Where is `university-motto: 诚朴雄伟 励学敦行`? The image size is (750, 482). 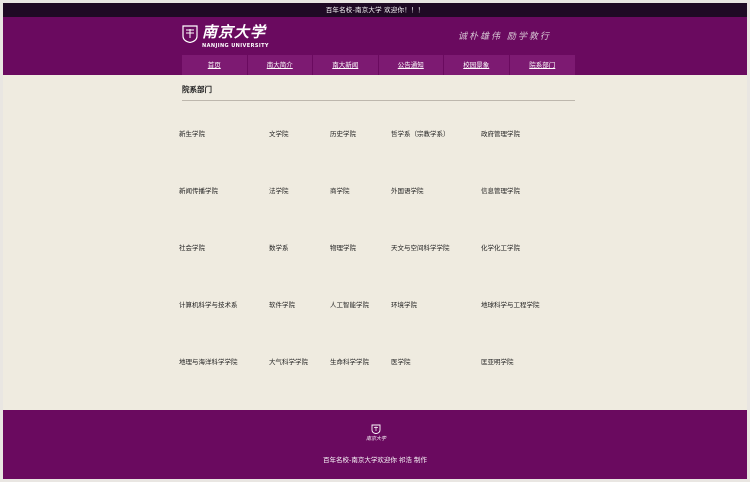
university-motto: 诚朴雄伟 励学敦行 is located at coordinates (504, 37).